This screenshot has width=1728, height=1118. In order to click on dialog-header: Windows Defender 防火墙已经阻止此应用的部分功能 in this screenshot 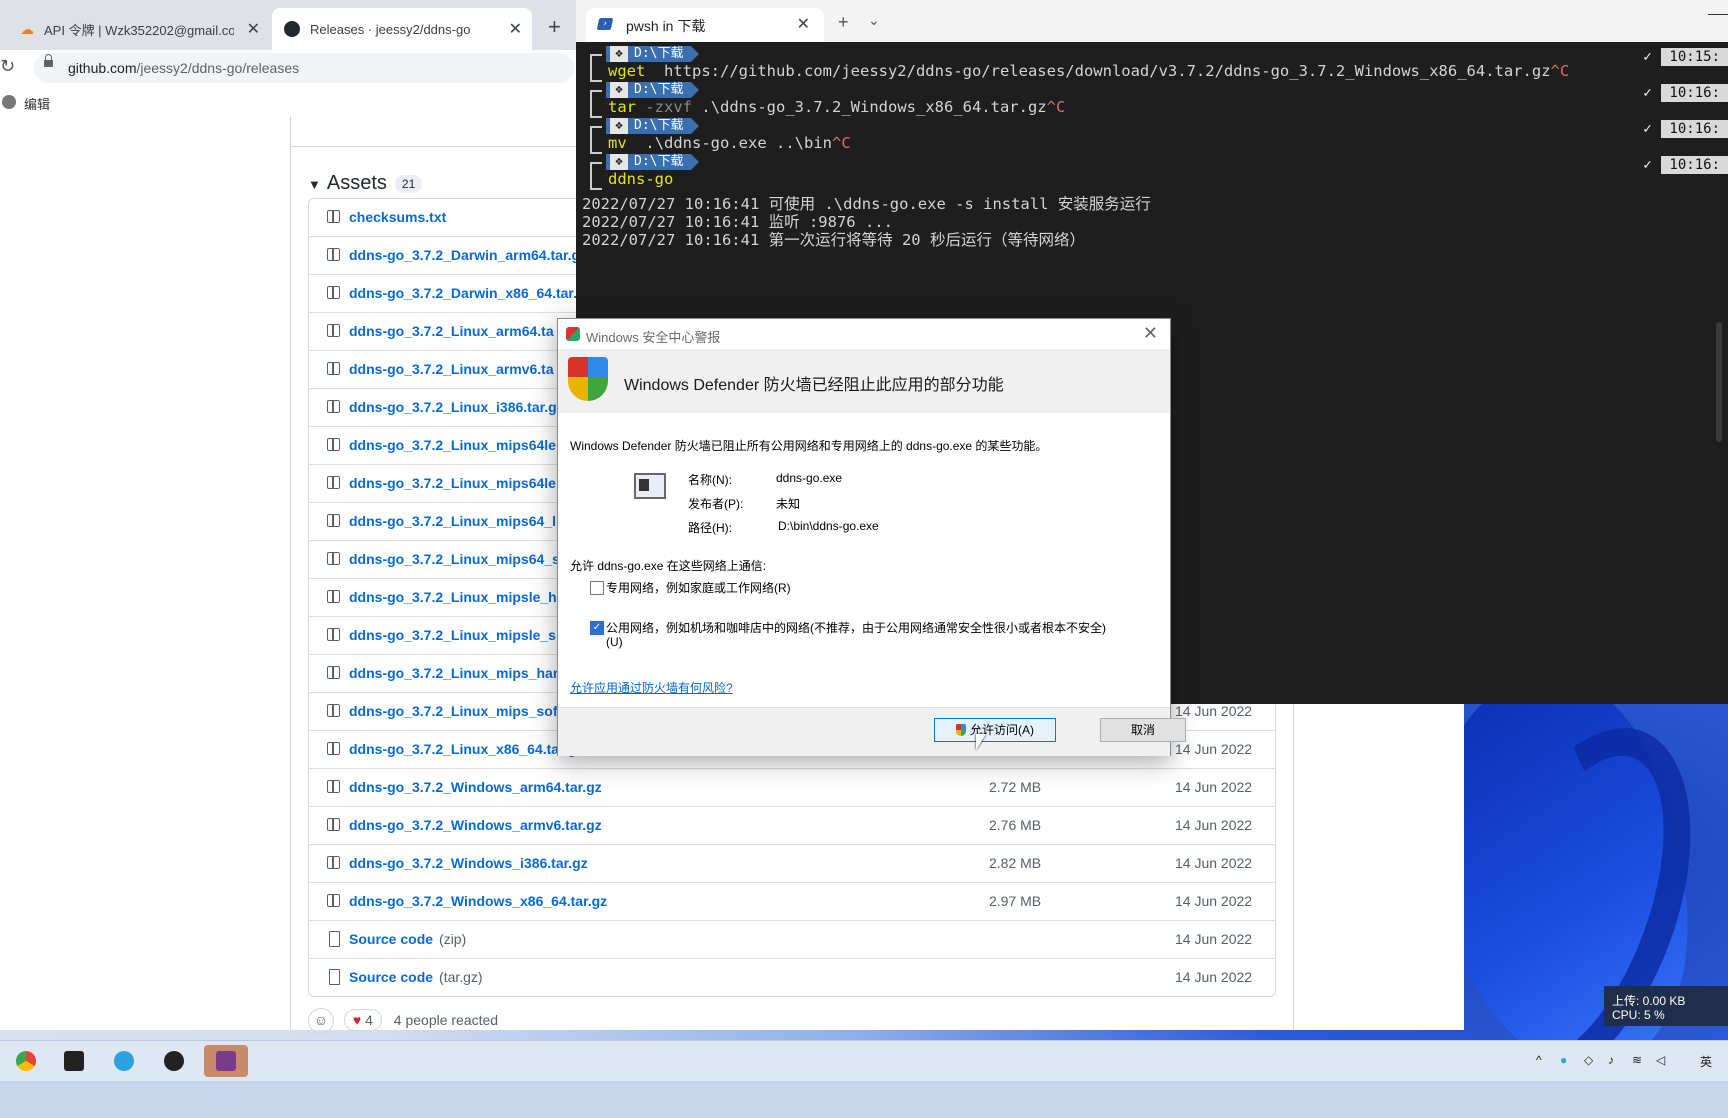, I will do `click(864, 381)`.